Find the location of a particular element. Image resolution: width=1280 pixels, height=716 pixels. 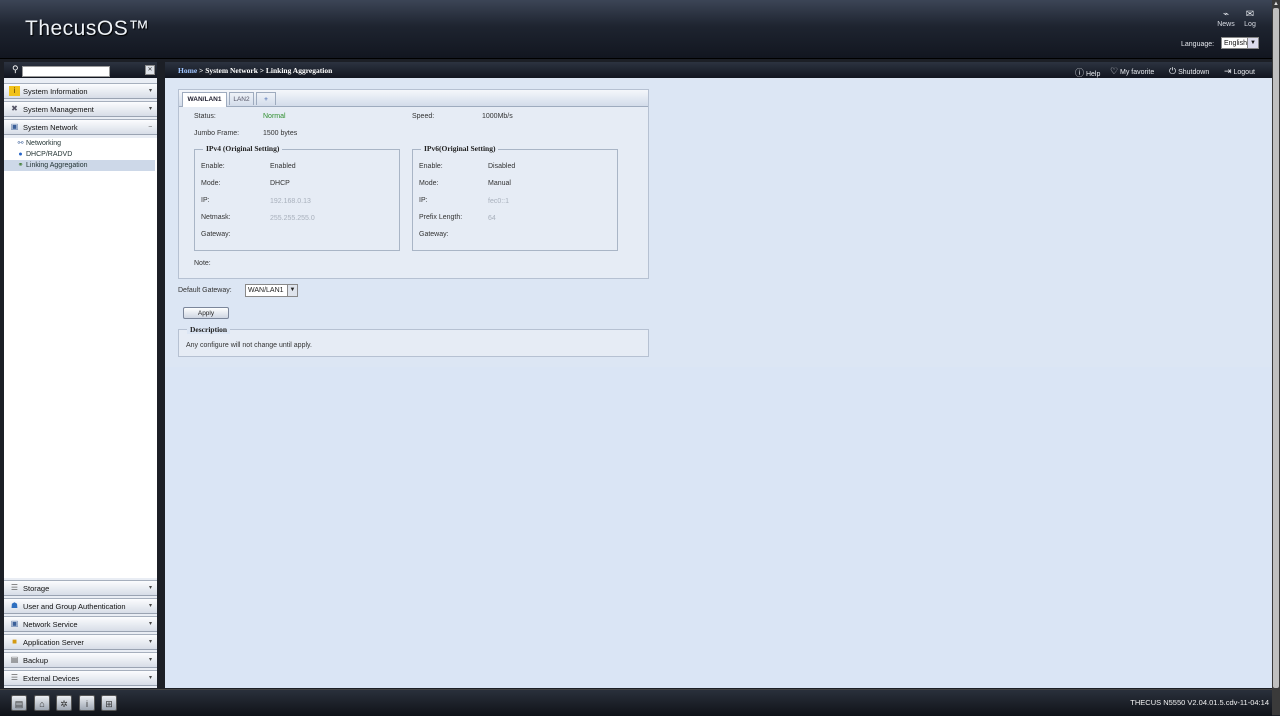

menu-backup: ▤ Backup ▾ is located at coordinates (80, 660).